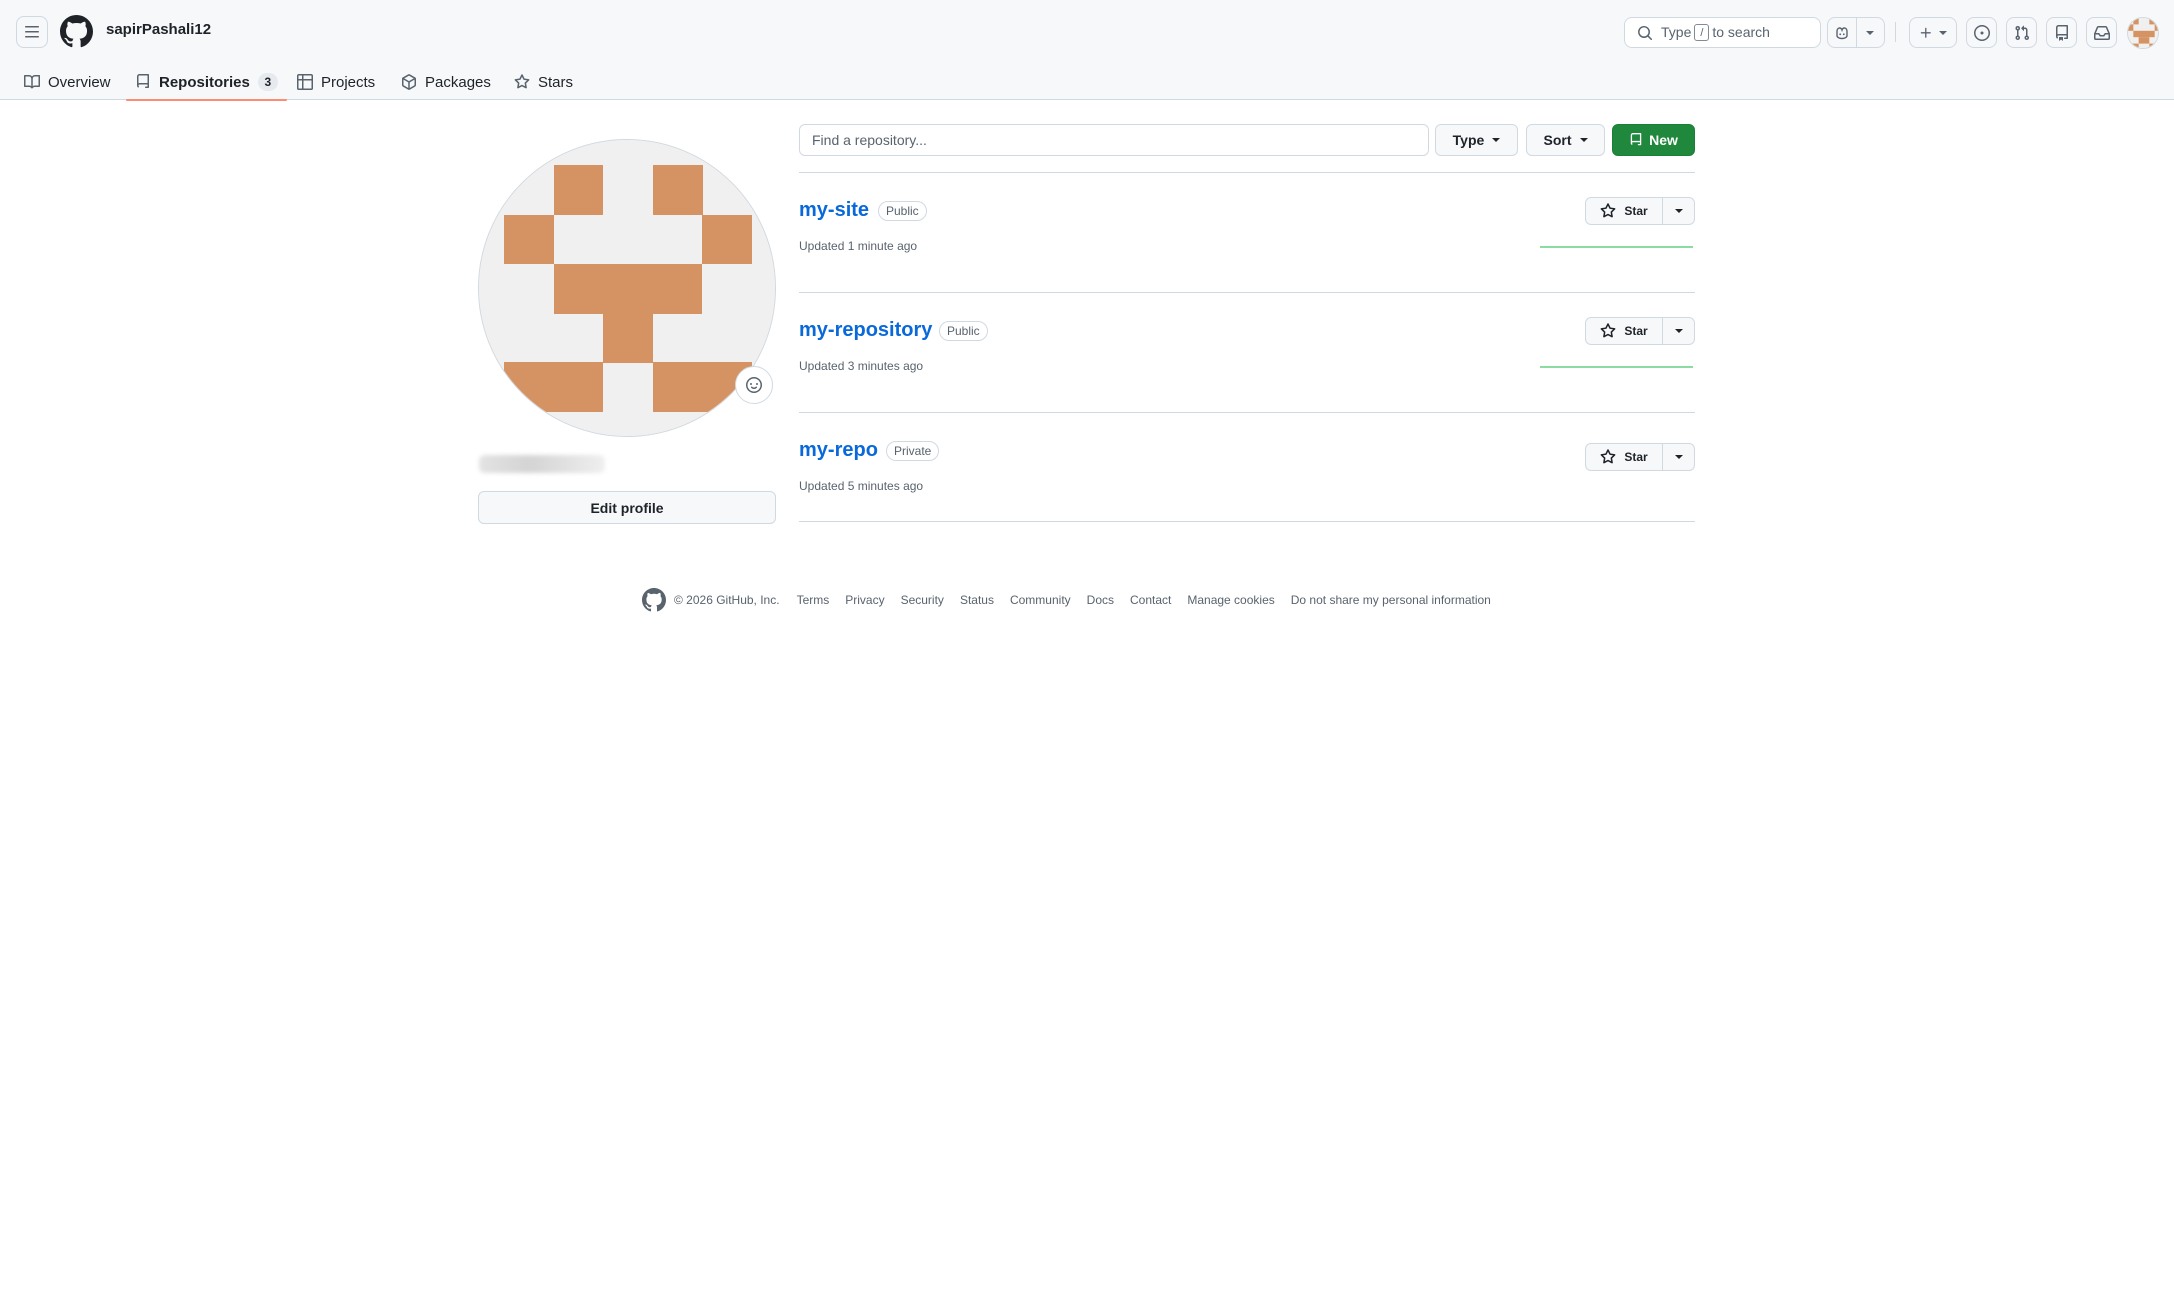 The width and height of the screenshot is (2174, 1315). I want to click on issues-button, so click(1981, 32).